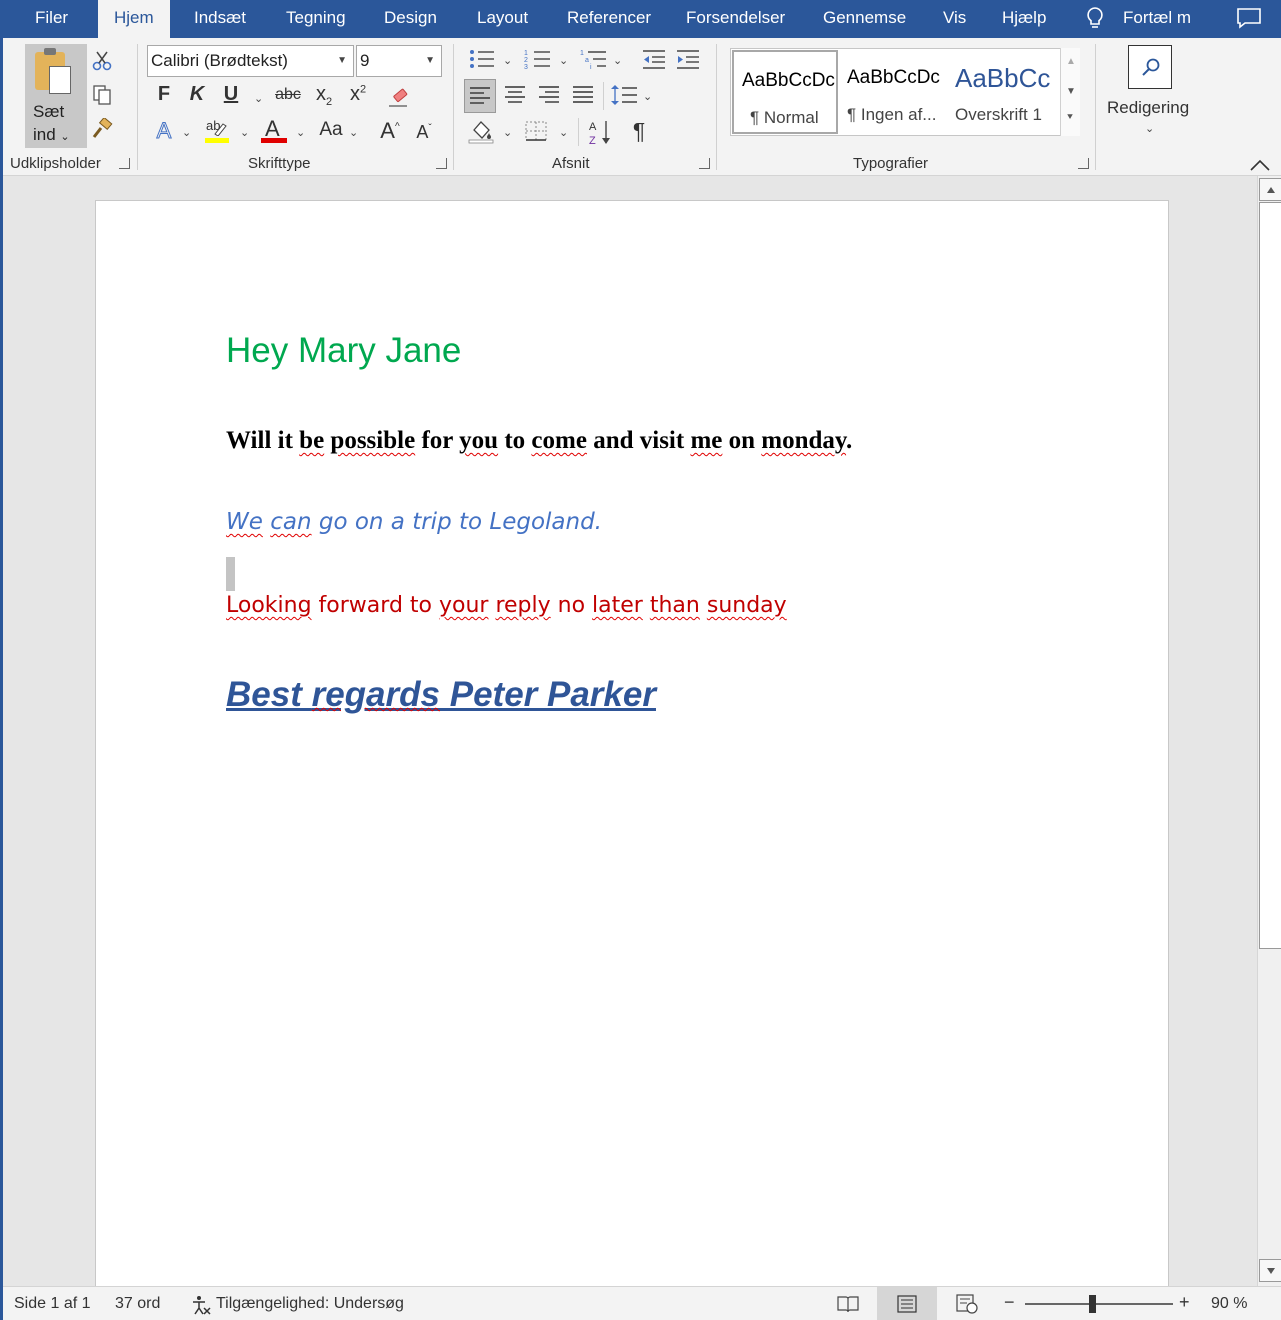 Image resolution: width=1281 pixels, height=1320 pixels. Describe the element at coordinates (609, 19) in the screenshot. I see `tab-referencer: Referencer` at that location.